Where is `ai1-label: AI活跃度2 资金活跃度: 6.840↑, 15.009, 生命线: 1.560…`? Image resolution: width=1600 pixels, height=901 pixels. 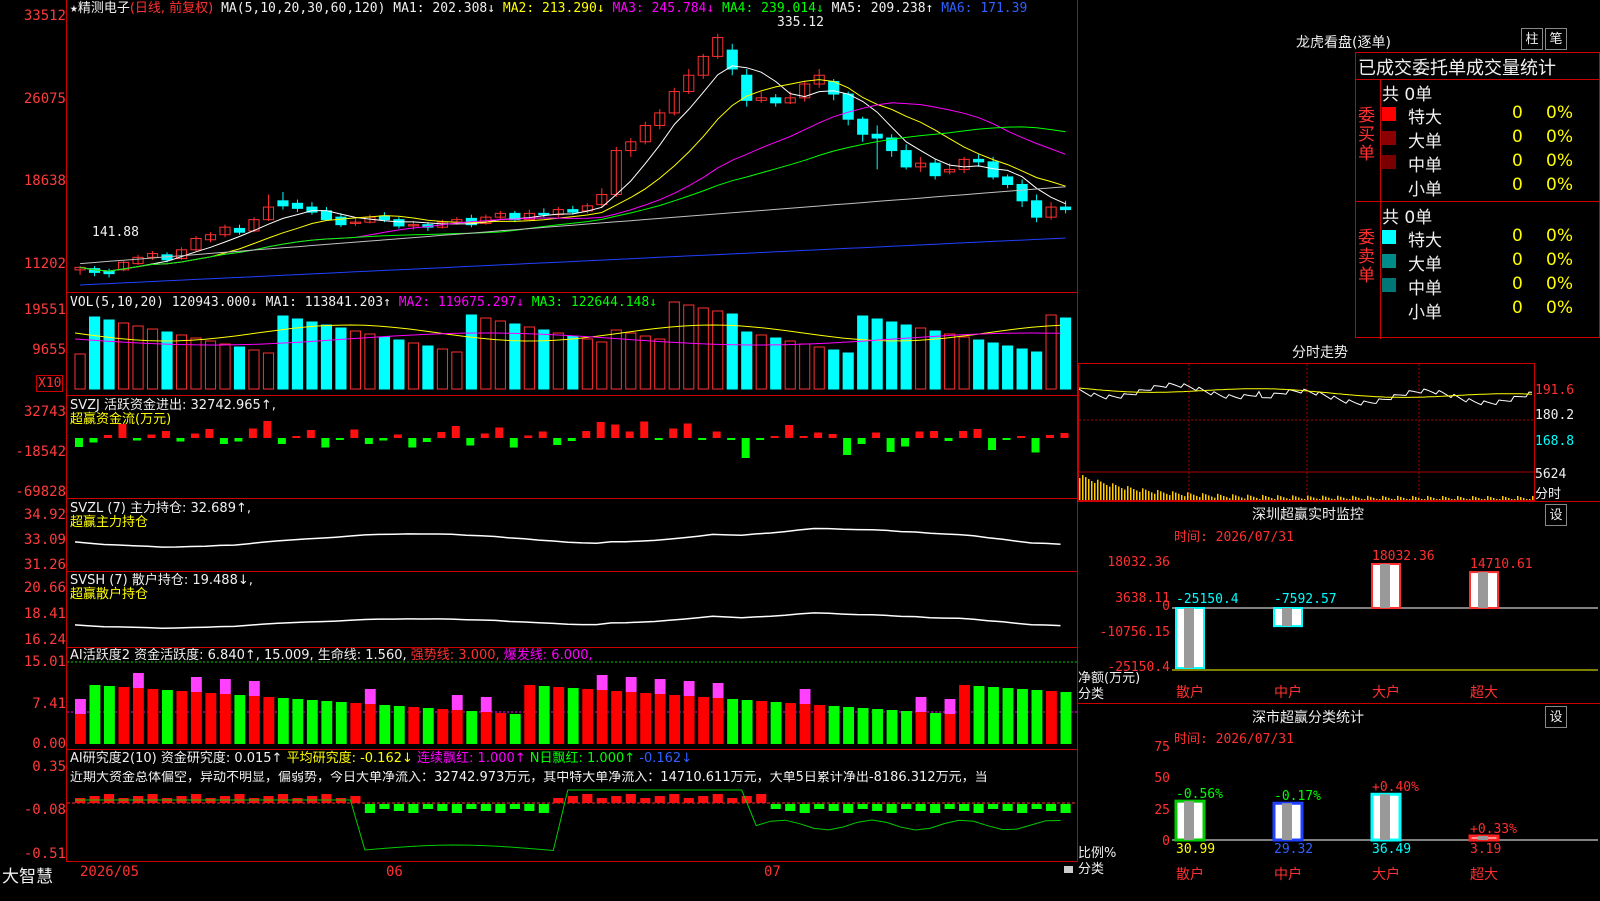 ai1-label: AI活跃度2 资金活跃度: 6.840↑, 15.009, 生命线: 1.560… is located at coordinates (238, 655).